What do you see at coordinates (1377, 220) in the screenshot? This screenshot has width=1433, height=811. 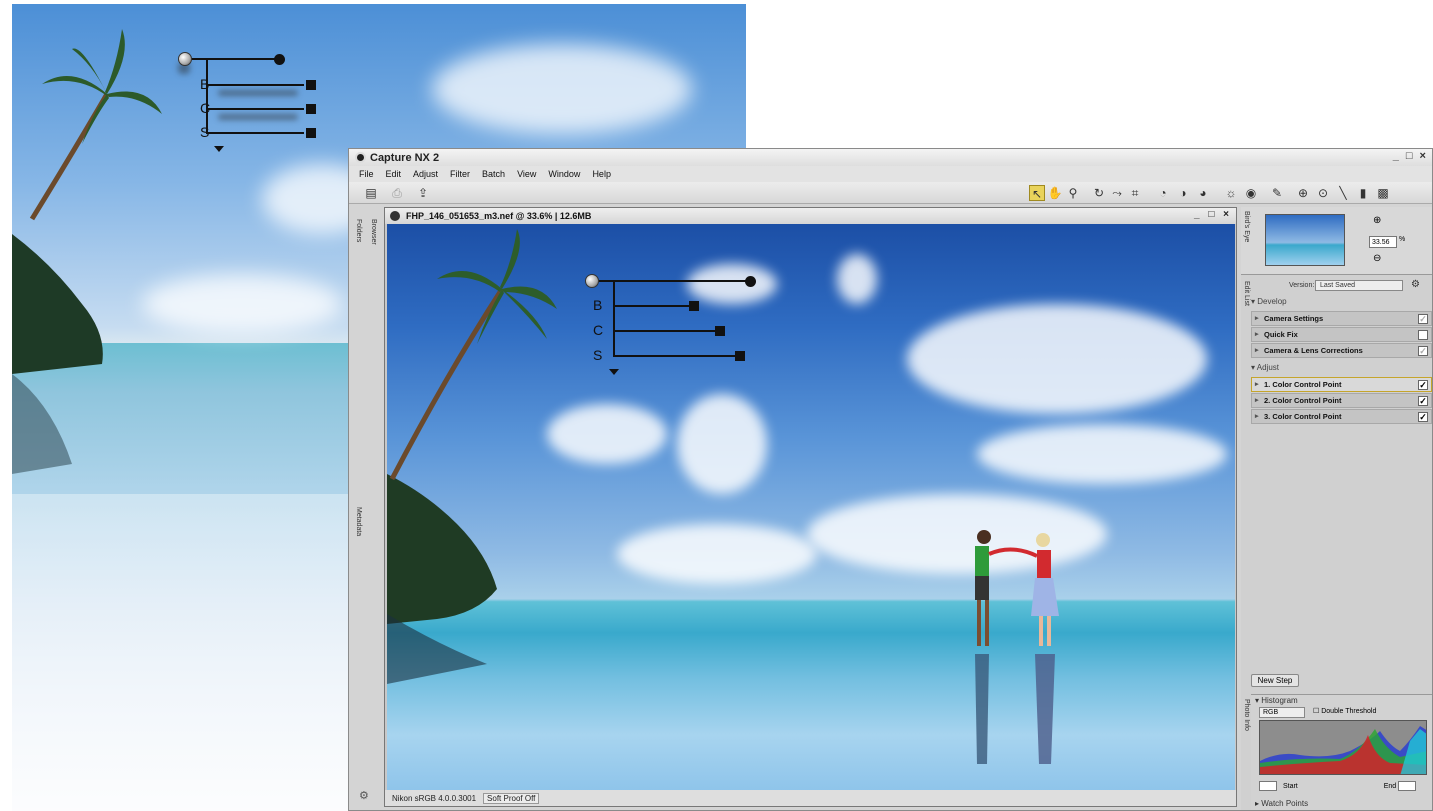 I see `zoom-in-icon: ⊕` at bounding box center [1377, 220].